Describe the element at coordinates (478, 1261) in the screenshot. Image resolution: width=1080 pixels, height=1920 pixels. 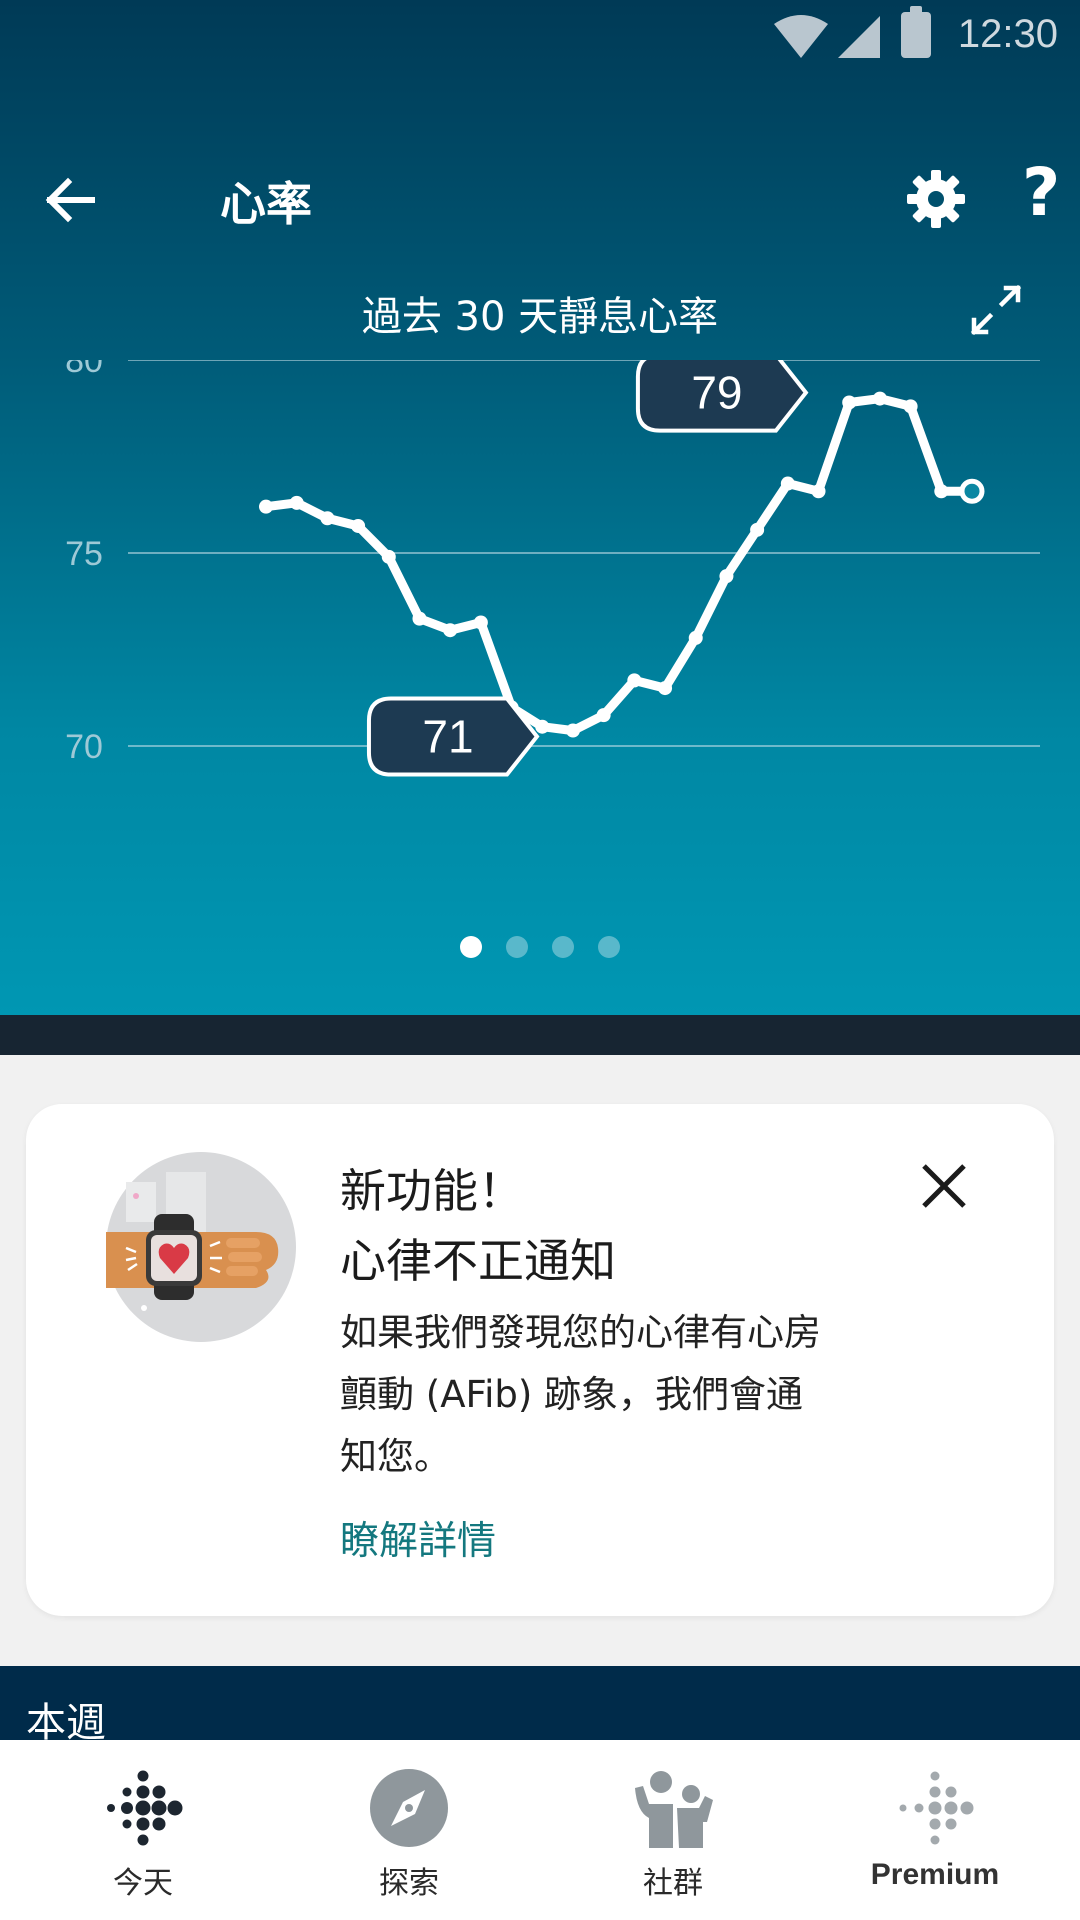
I see `card-heading-line2: 心律不正通知` at that location.